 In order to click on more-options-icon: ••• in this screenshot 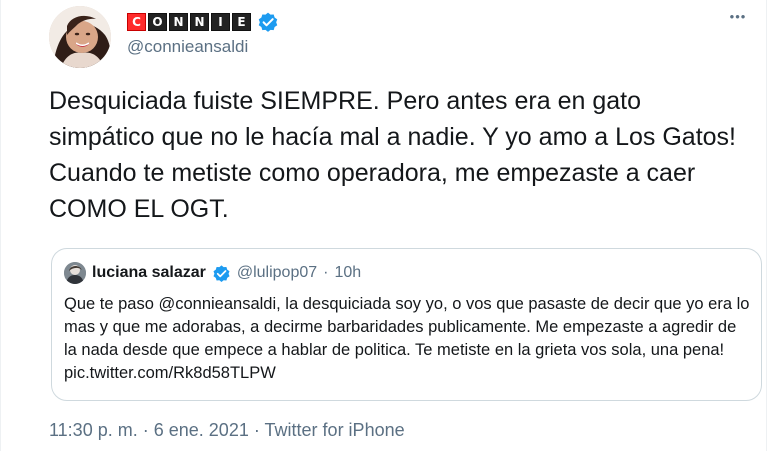, I will do `click(738, 17)`.